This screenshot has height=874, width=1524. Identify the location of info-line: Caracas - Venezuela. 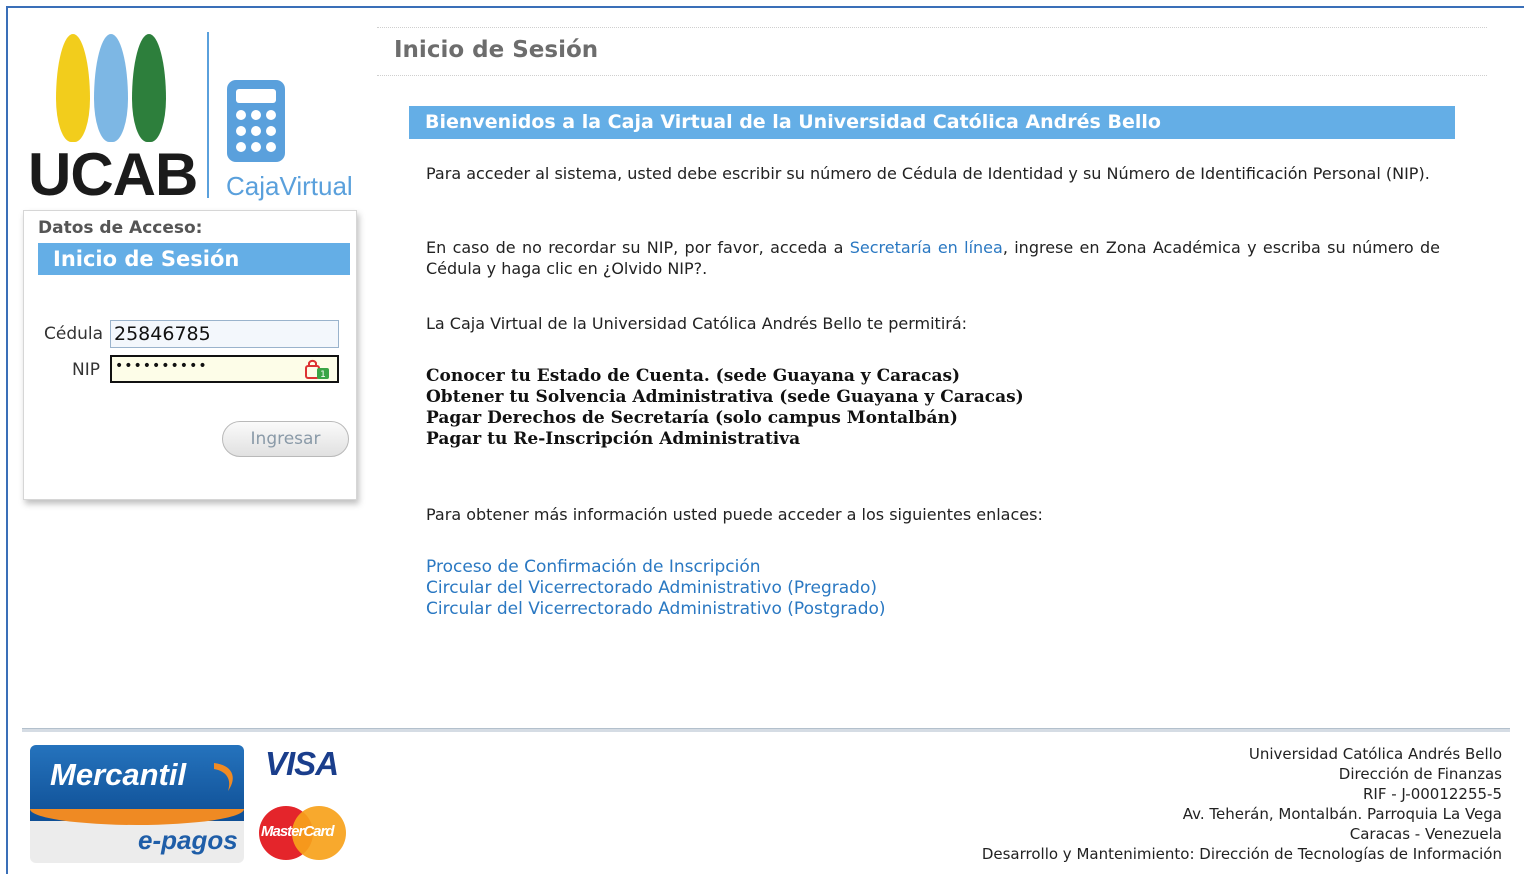
(1425, 834).